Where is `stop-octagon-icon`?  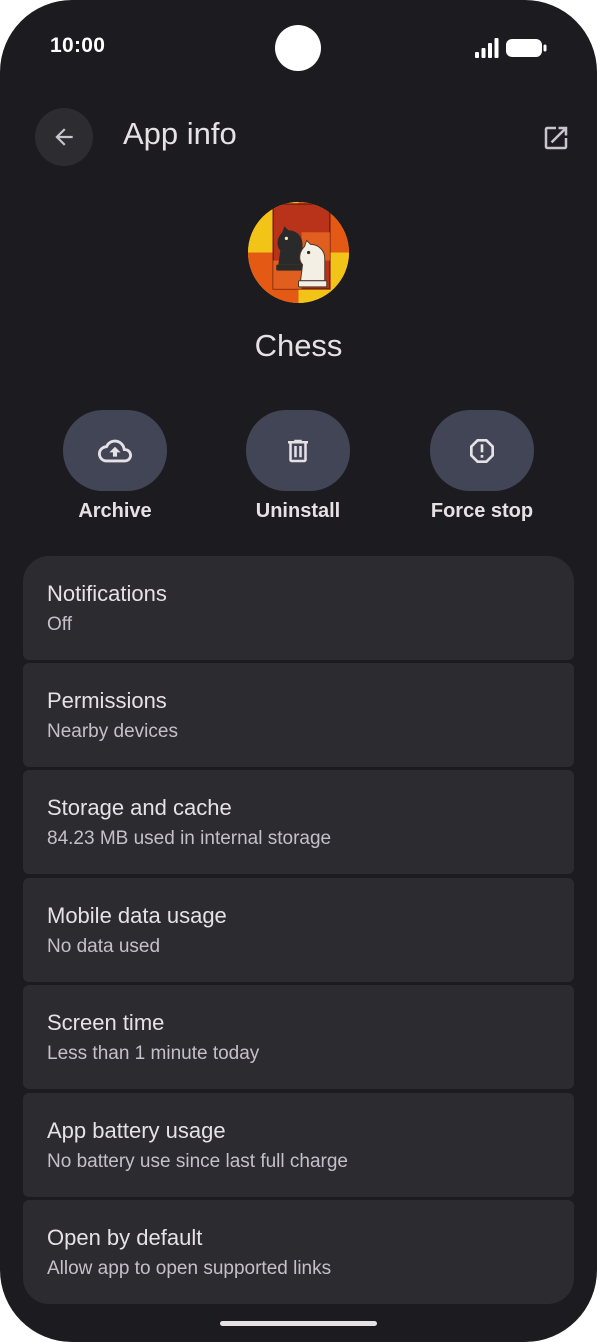
stop-octagon-icon is located at coordinates (482, 450).